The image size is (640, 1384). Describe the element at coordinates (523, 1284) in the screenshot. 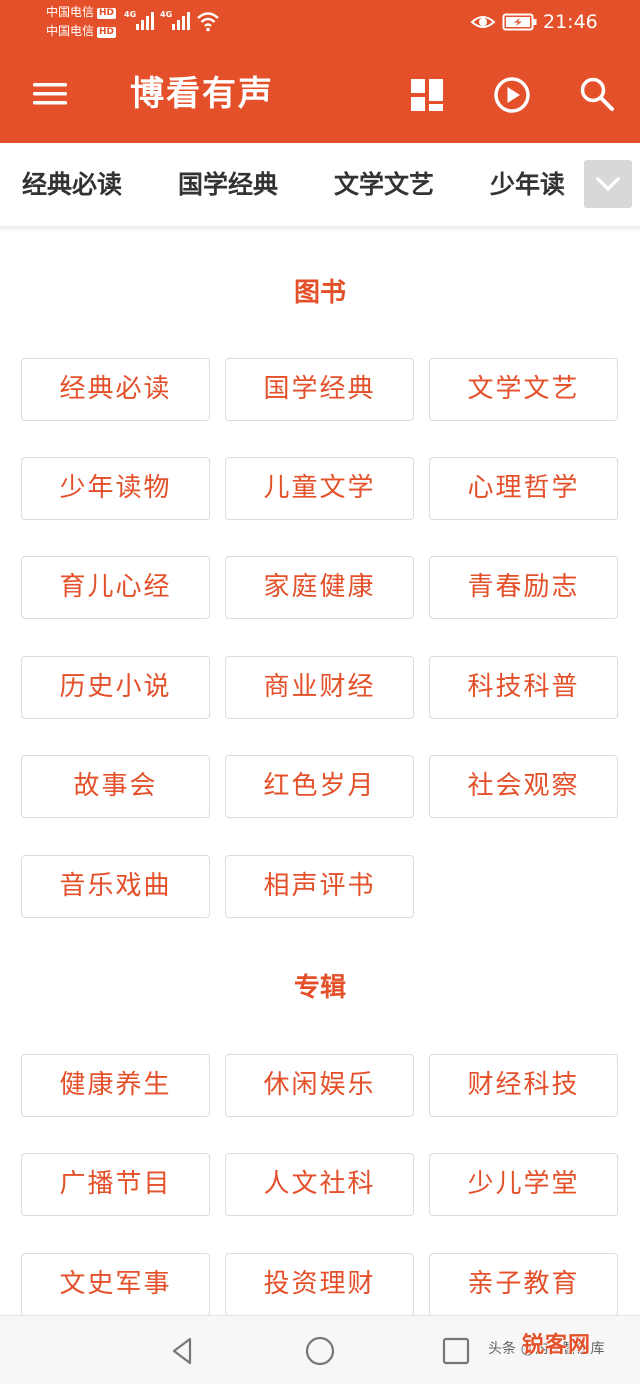

I see `album-chip: 亲子教育` at that location.